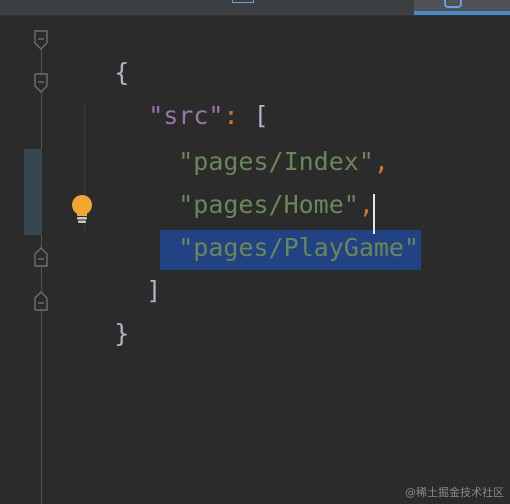 The width and height of the screenshot is (510, 504). Describe the element at coordinates (381, 161) in the screenshot. I see `comma: ,` at that location.